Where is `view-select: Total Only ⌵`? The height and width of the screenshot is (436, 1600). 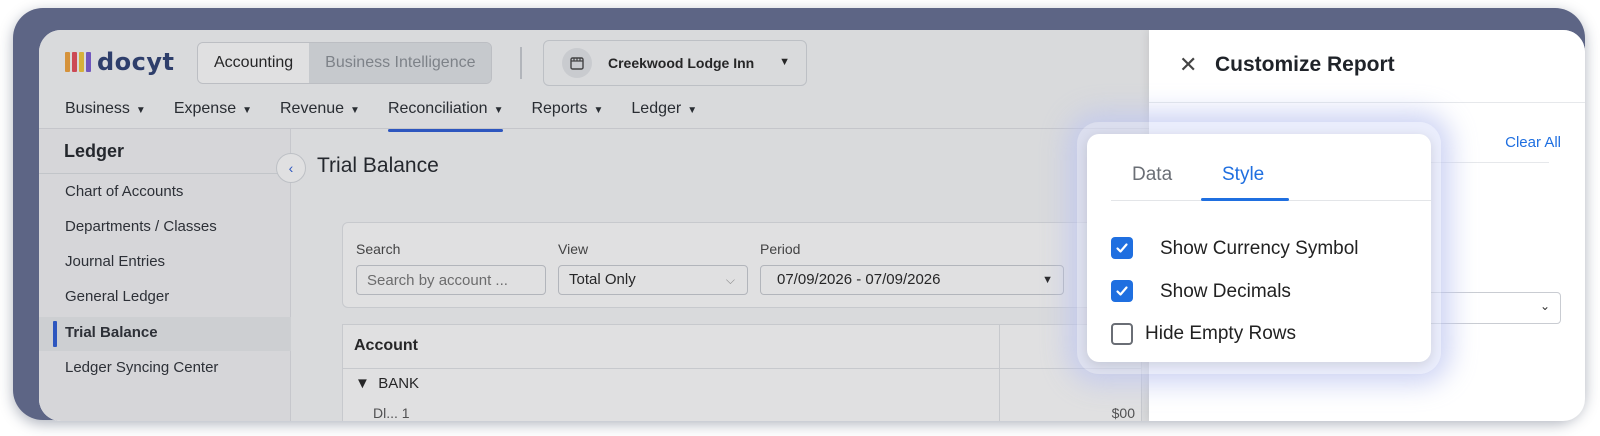
view-select: Total Only ⌵ is located at coordinates (653, 280).